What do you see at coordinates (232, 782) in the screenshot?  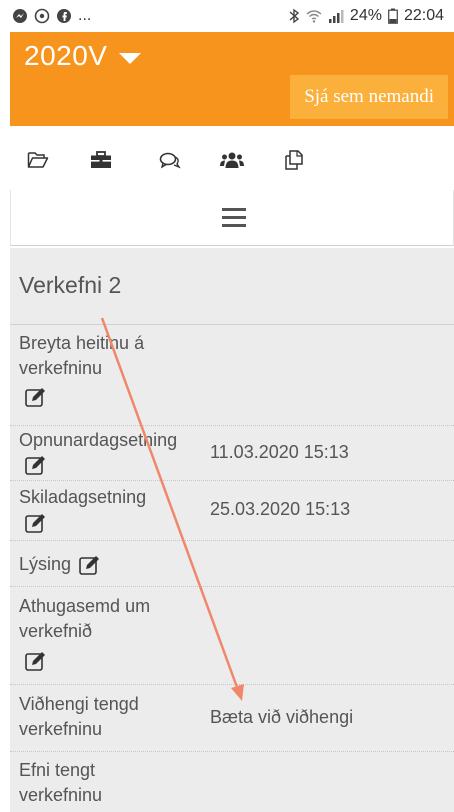 I see `row-related-material: Efni tengt verkefninu` at bounding box center [232, 782].